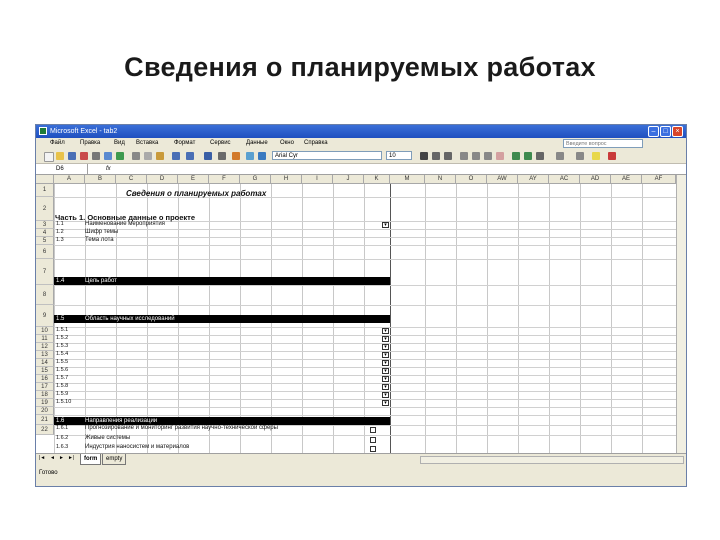  Describe the element at coordinates (60, 224) in the screenshot. I see `item-number-cell: 1.1` at that location.